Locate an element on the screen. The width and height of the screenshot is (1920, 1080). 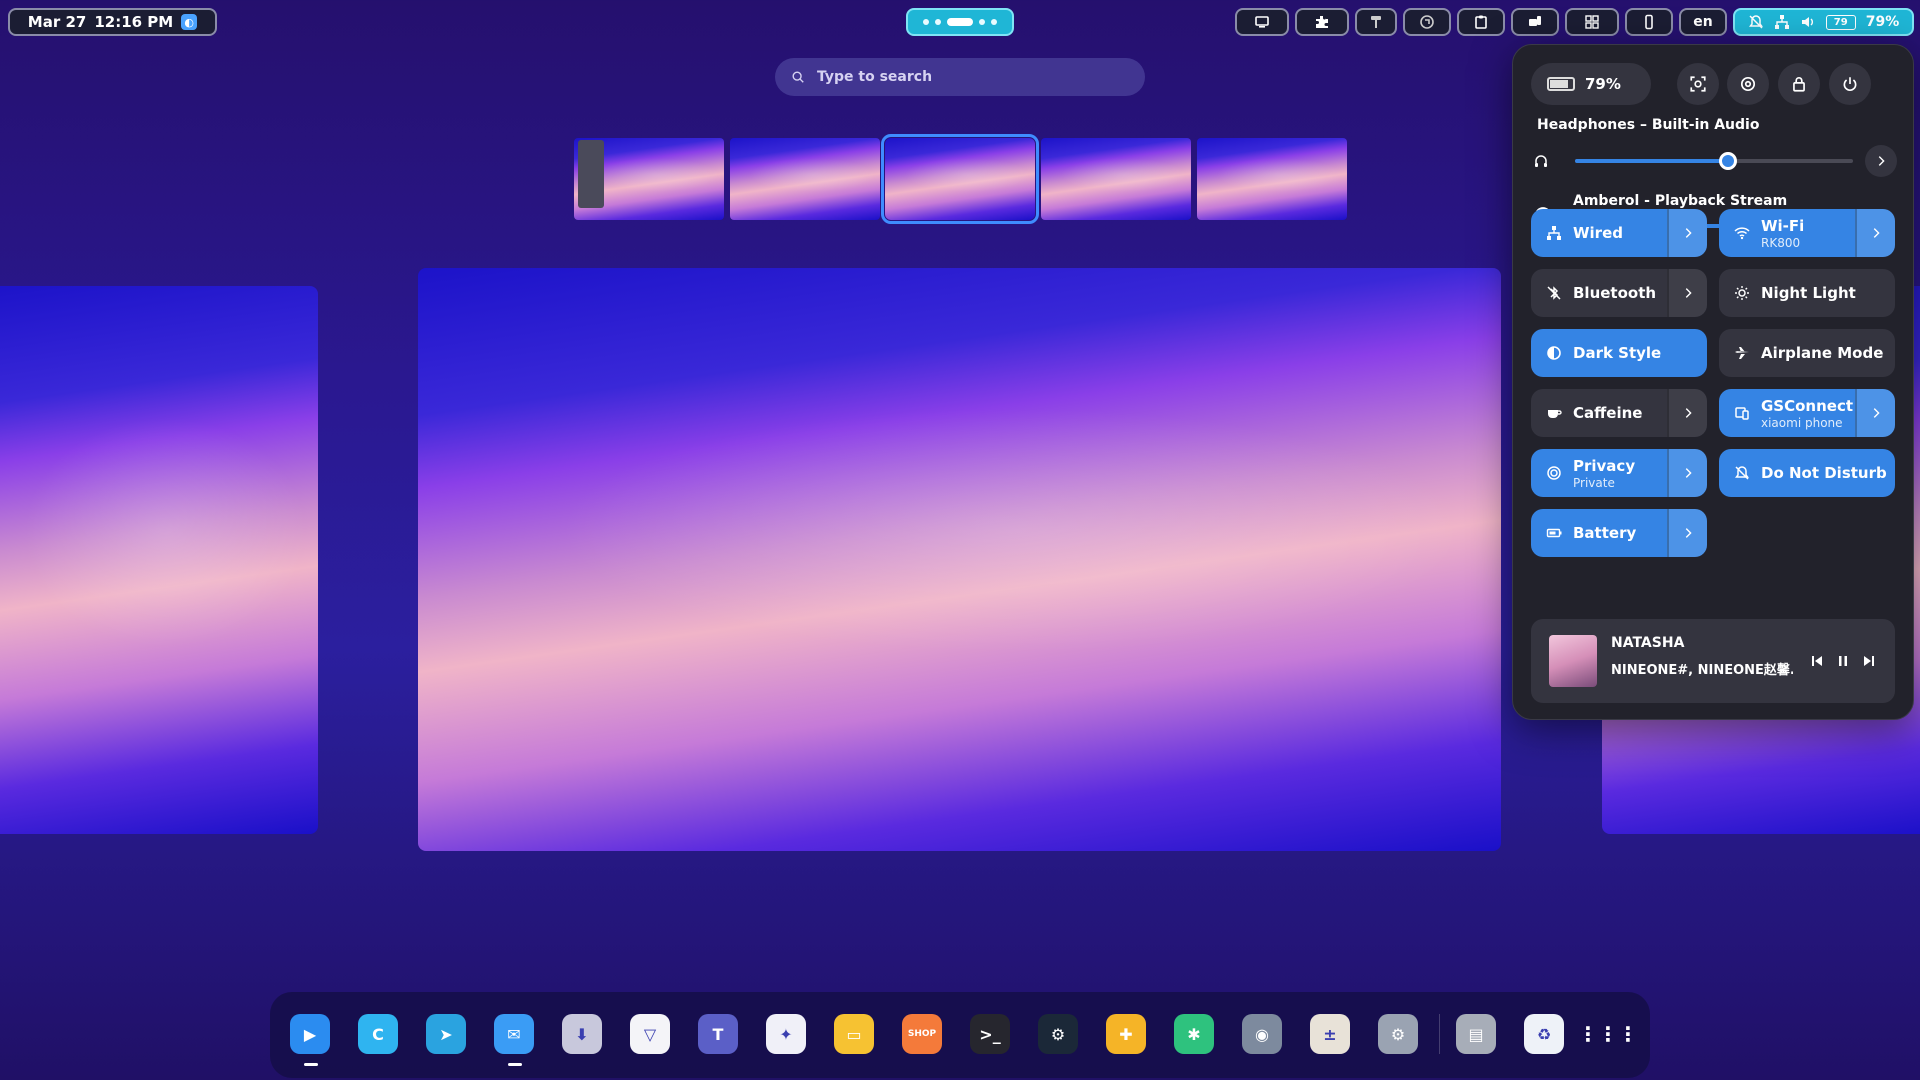
paint-icon is located at coordinates (1376, 22).